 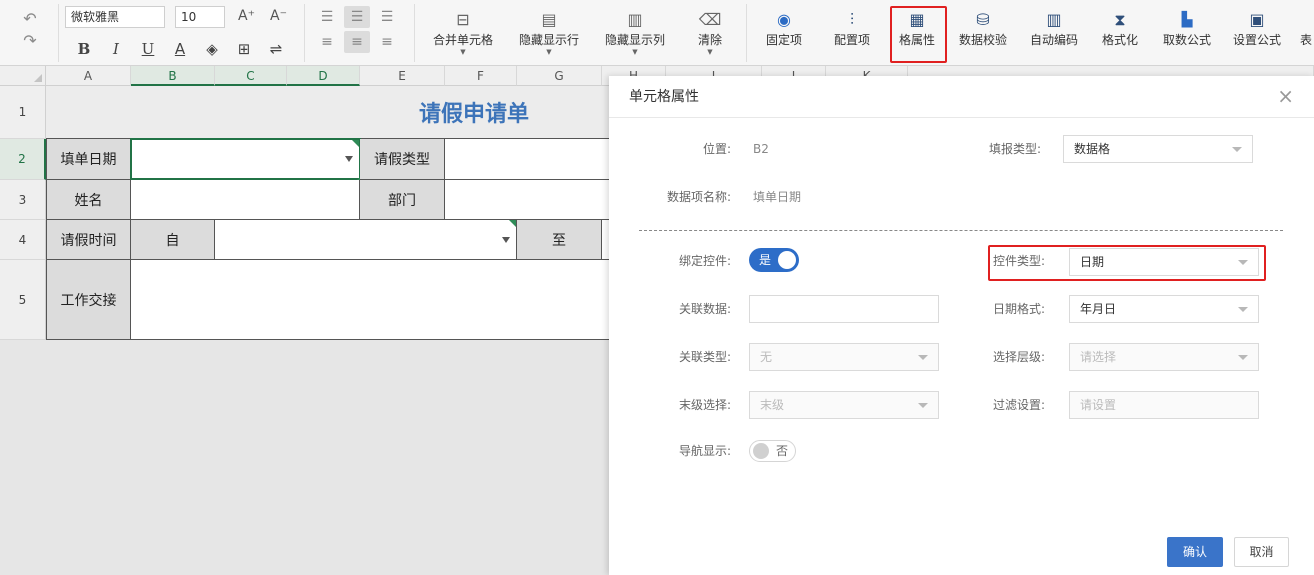 I want to click on undo-redo-group: ↶ ↷, so click(x=30, y=30).